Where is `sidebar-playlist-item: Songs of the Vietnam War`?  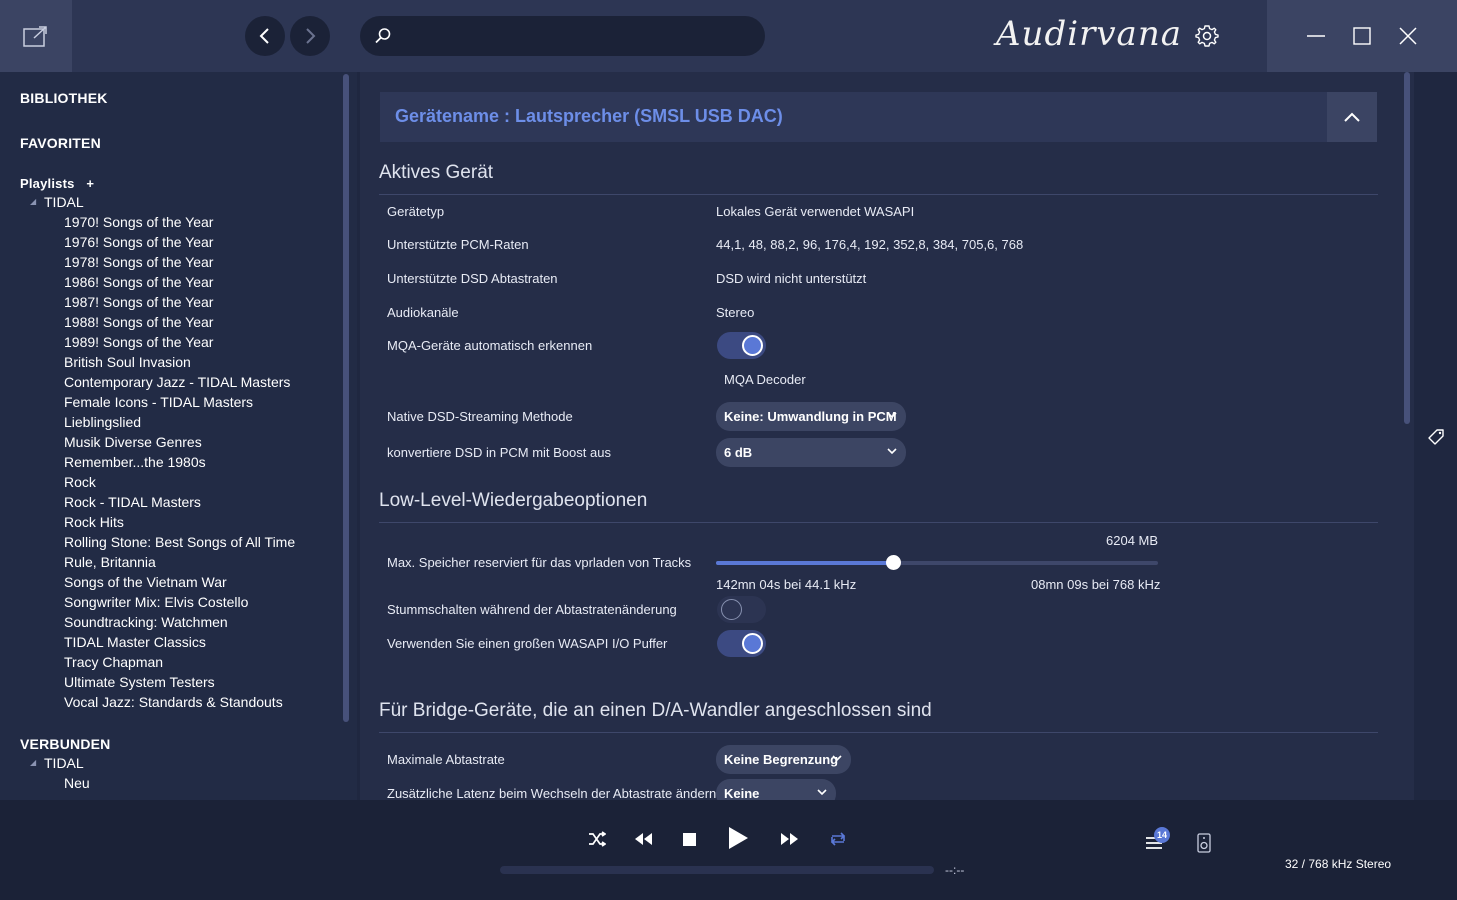
sidebar-playlist-item: Songs of the Vietnam War is located at coordinates (145, 582).